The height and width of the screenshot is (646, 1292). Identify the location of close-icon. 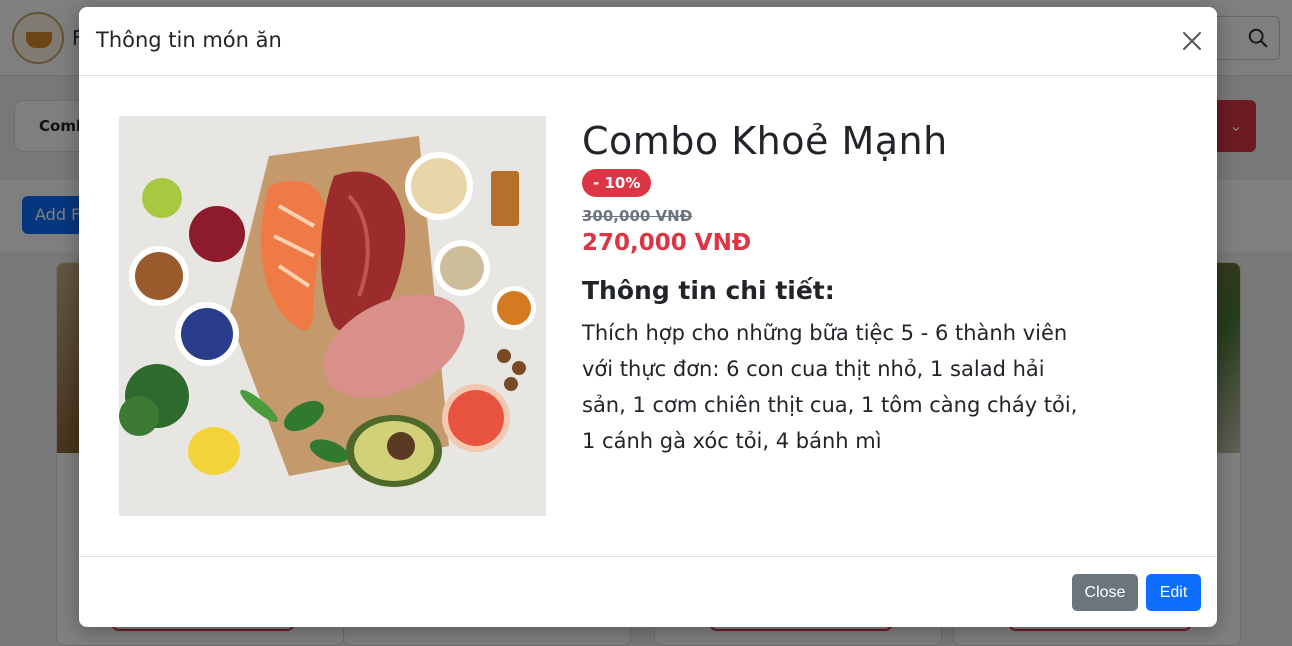
(1192, 41).